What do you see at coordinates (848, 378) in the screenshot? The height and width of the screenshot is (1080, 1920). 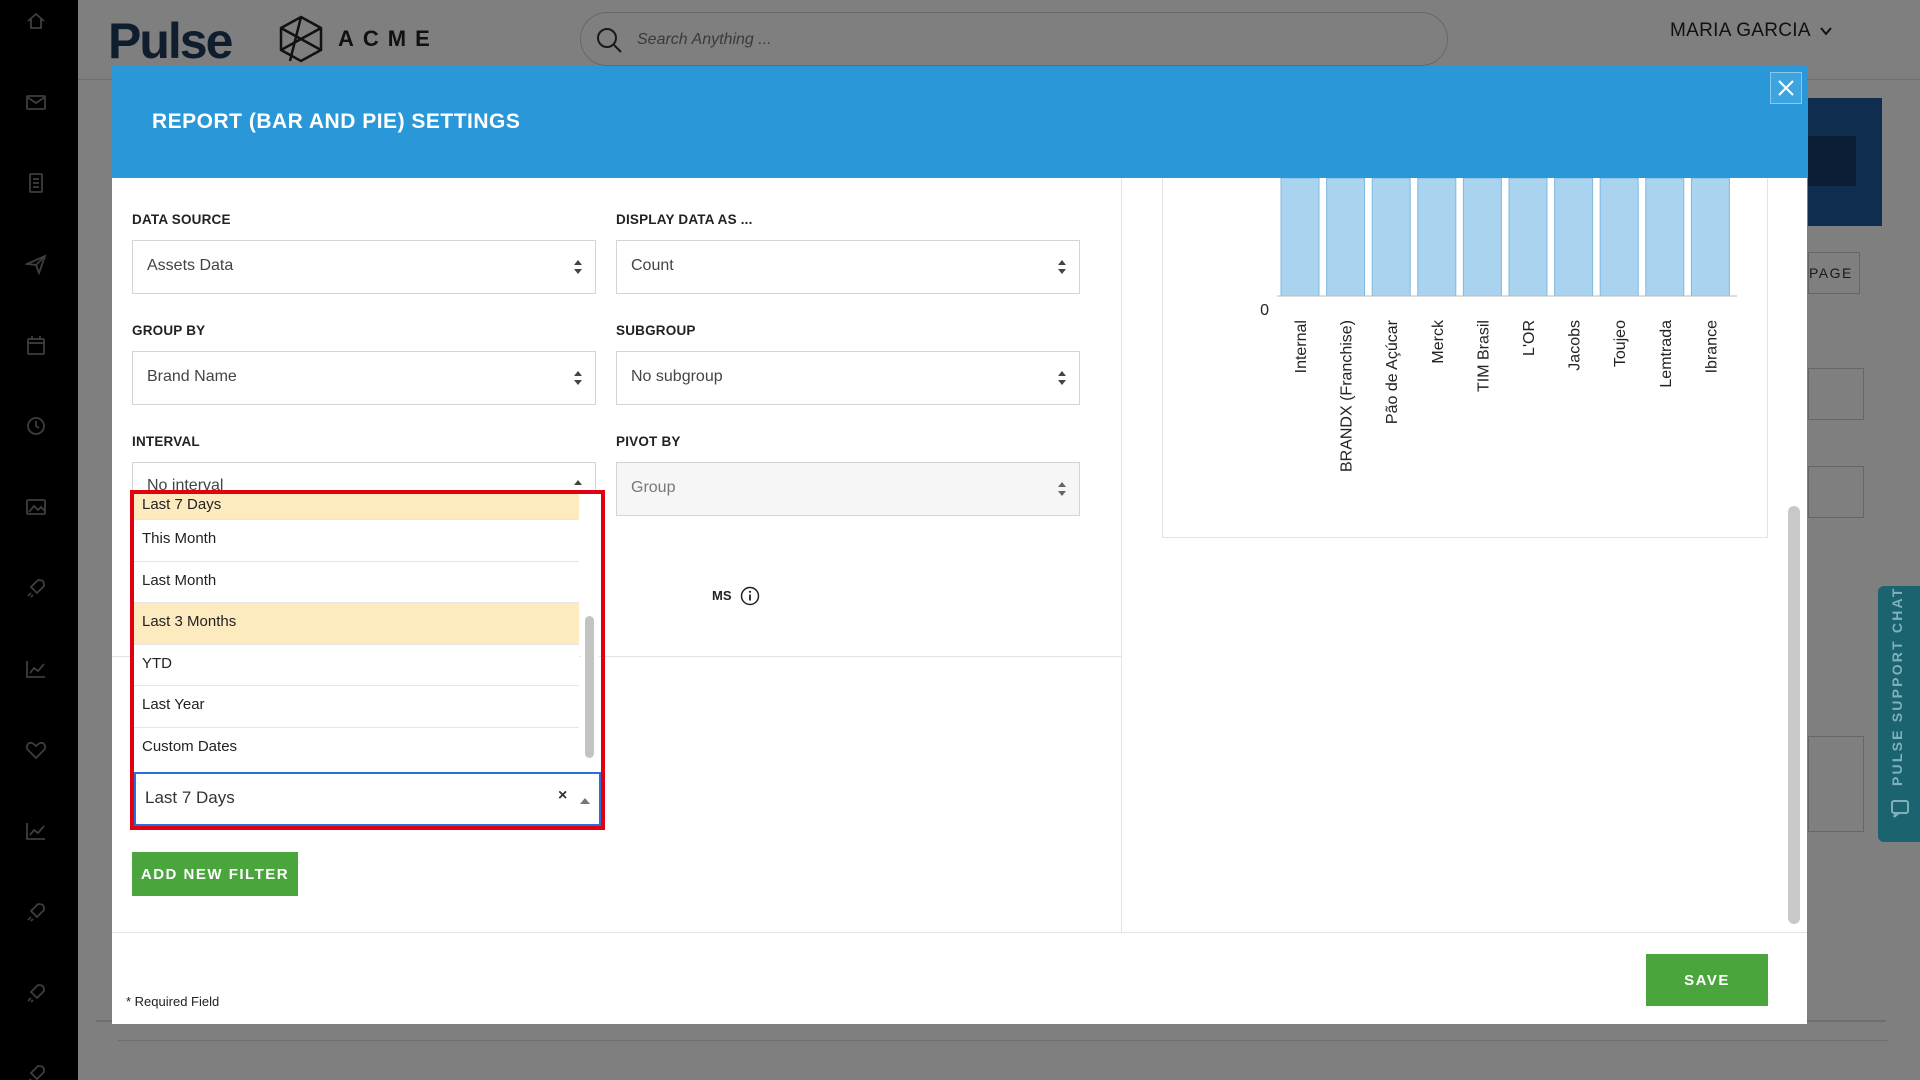 I see `subgroup-select: No subgroup` at bounding box center [848, 378].